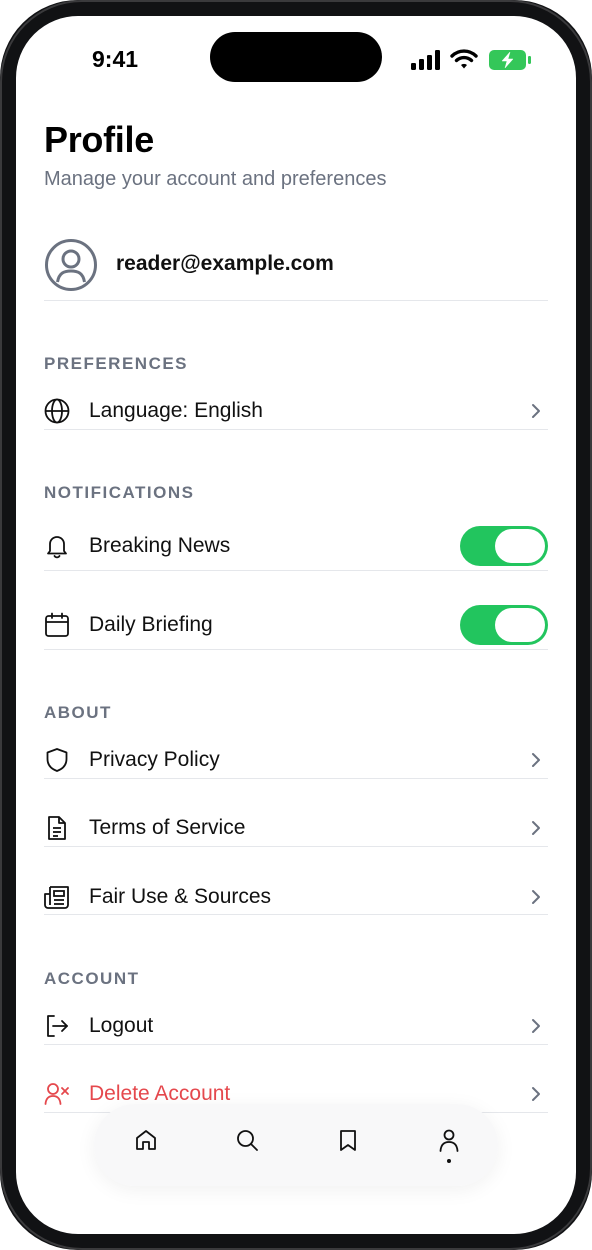 This screenshot has height=1250, width=592. I want to click on dynamic-island, so click(296, 57).